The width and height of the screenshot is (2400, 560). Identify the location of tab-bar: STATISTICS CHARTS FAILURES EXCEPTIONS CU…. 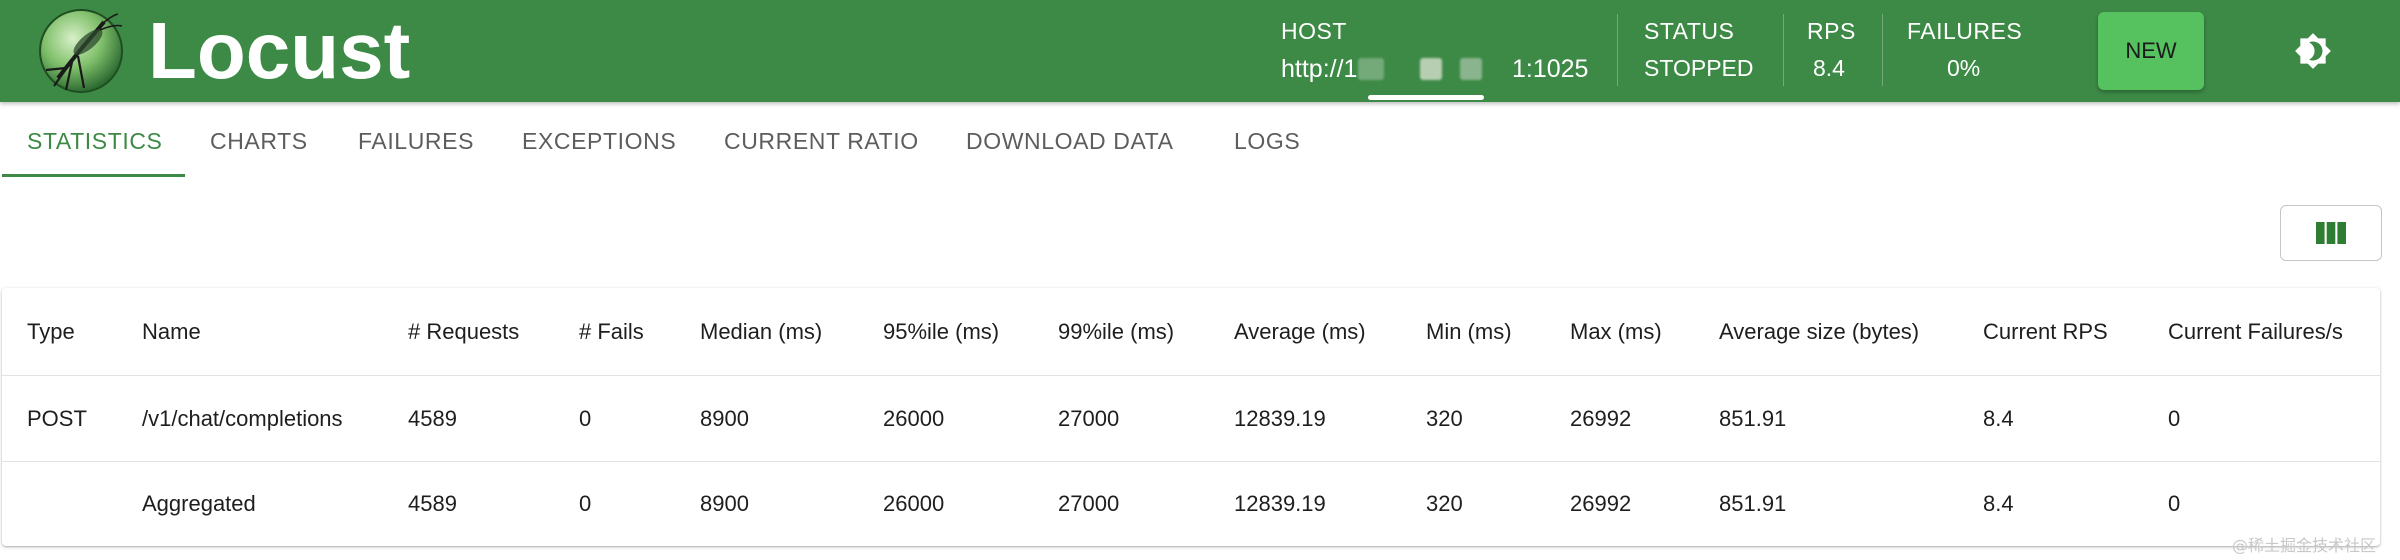
(1200, 141).